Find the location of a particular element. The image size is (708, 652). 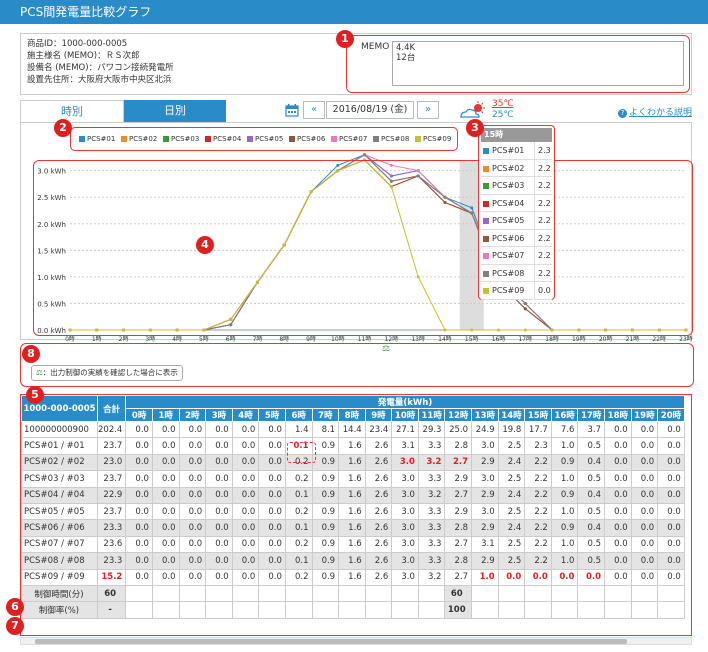

badge-7: 7 is located at coordinates (15, 626).